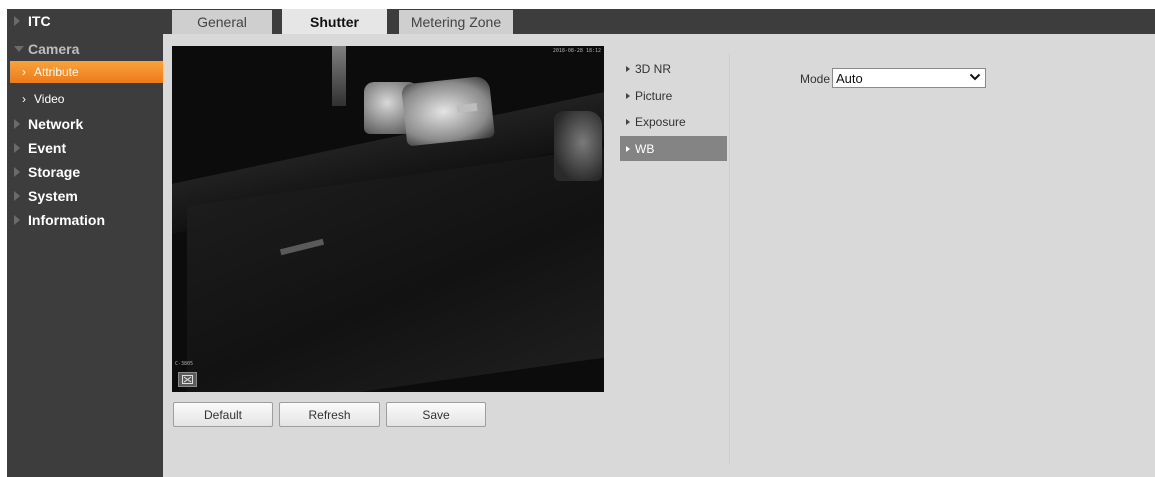  Describe the element at coordinates (85, 172) in the screenshot. I see `sidebar-item-storage: Storage` at that location.